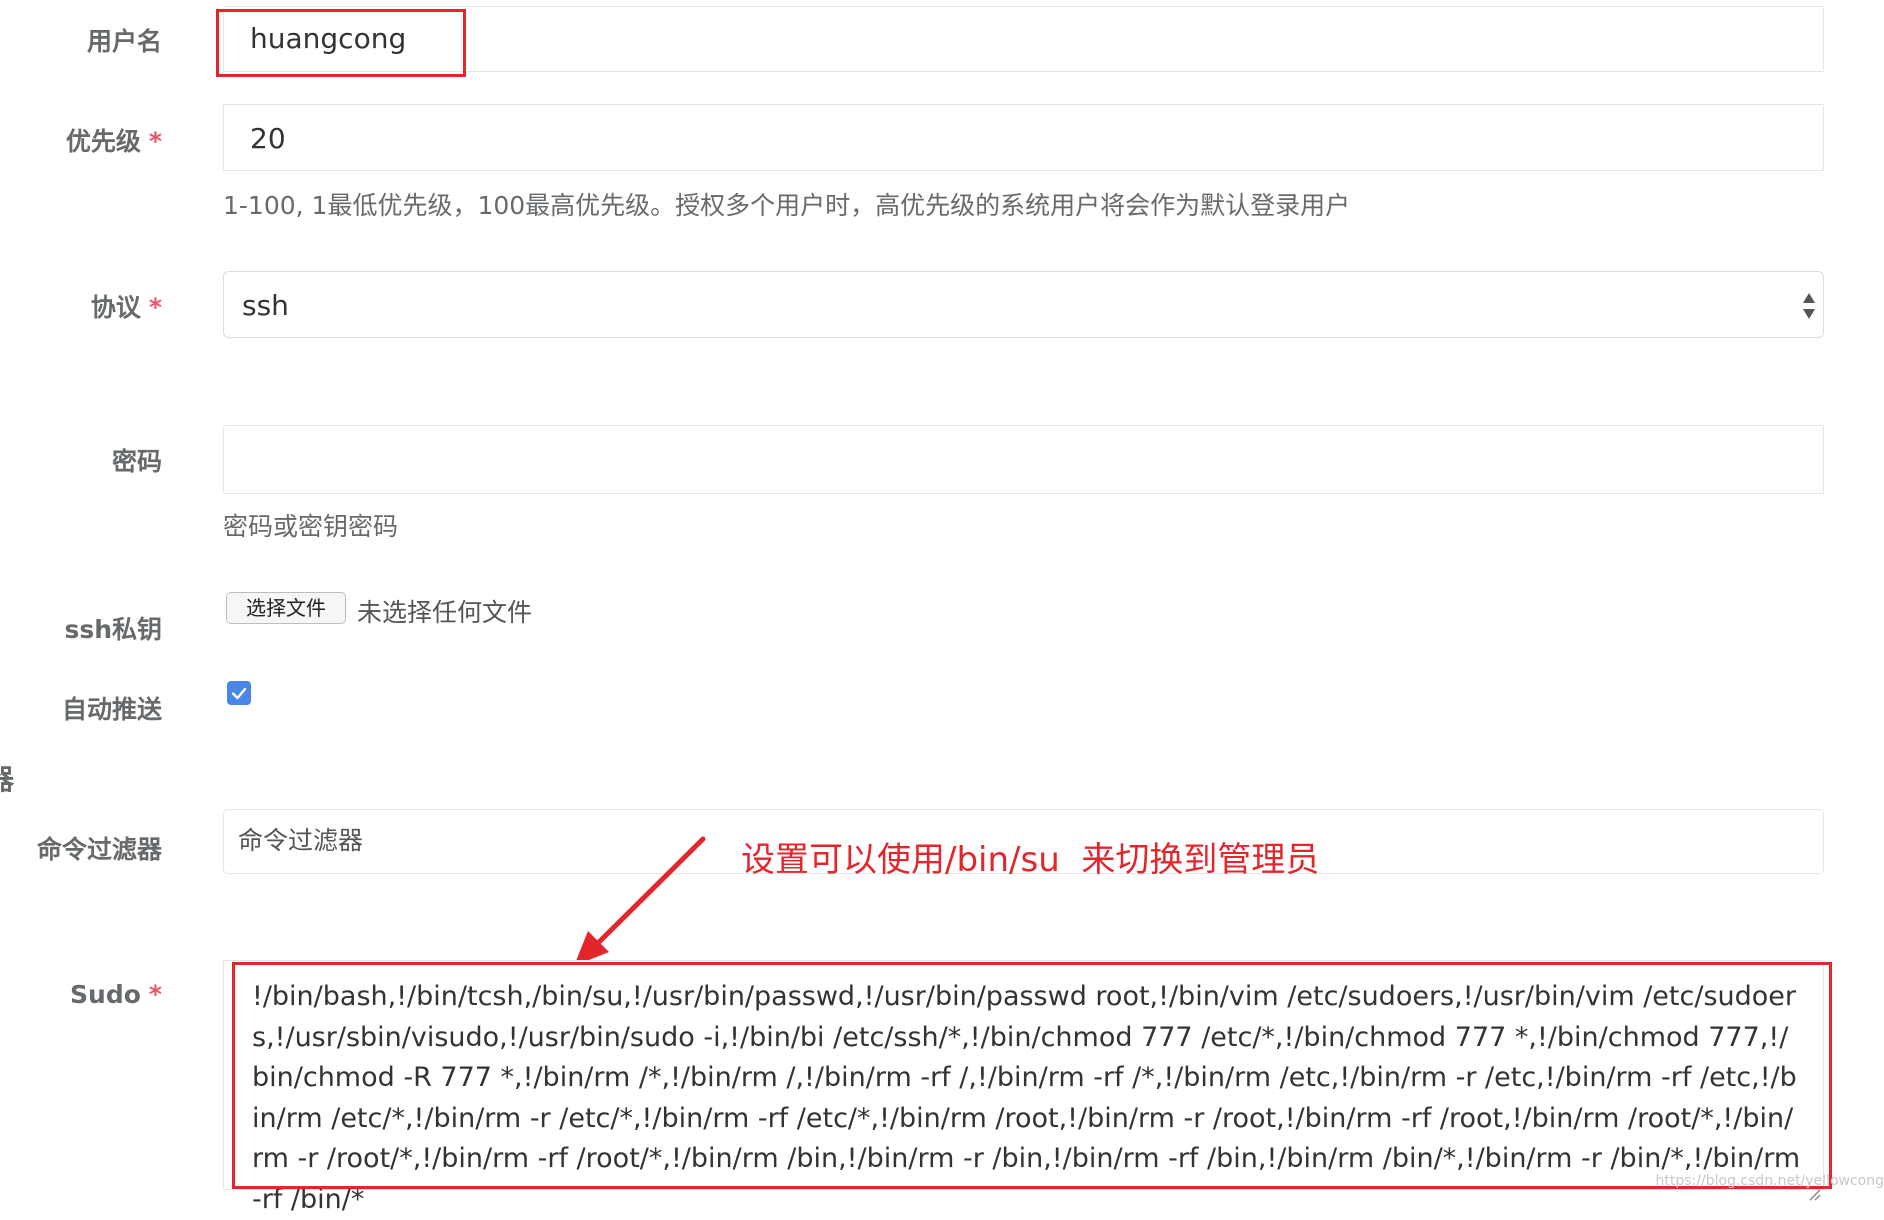  I want to click on auto-push-checkbox, so click(239, 693).